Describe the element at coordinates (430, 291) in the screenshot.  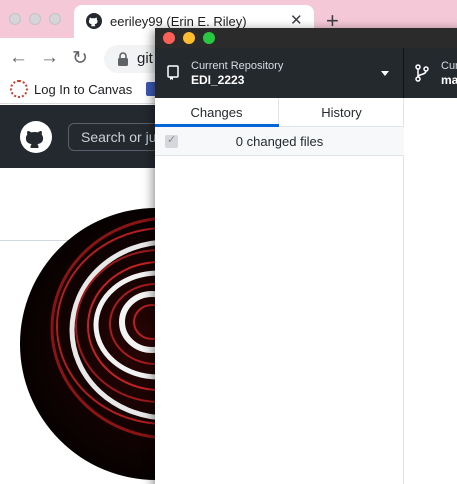
I see `diff-pane` at that location.